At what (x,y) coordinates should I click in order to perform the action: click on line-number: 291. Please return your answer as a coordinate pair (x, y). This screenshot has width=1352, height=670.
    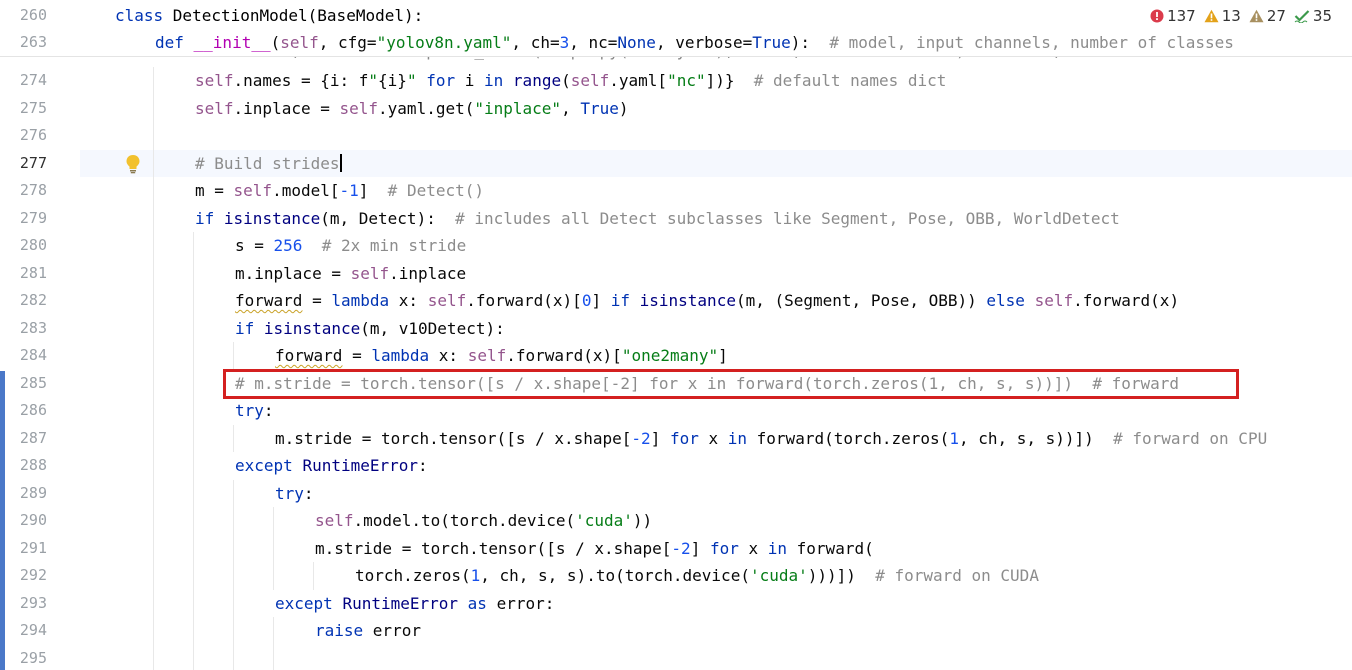
    Looking at the image, I should click on (23, 549).